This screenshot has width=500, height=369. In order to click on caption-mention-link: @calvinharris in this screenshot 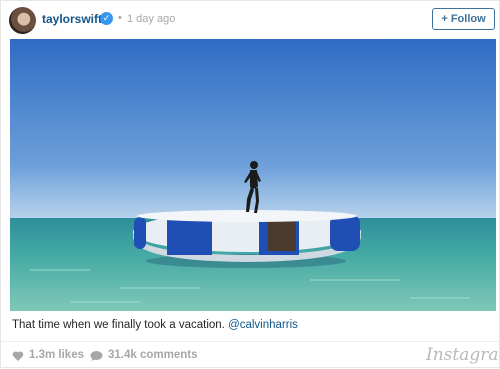, I will do `click(263, 325)`.